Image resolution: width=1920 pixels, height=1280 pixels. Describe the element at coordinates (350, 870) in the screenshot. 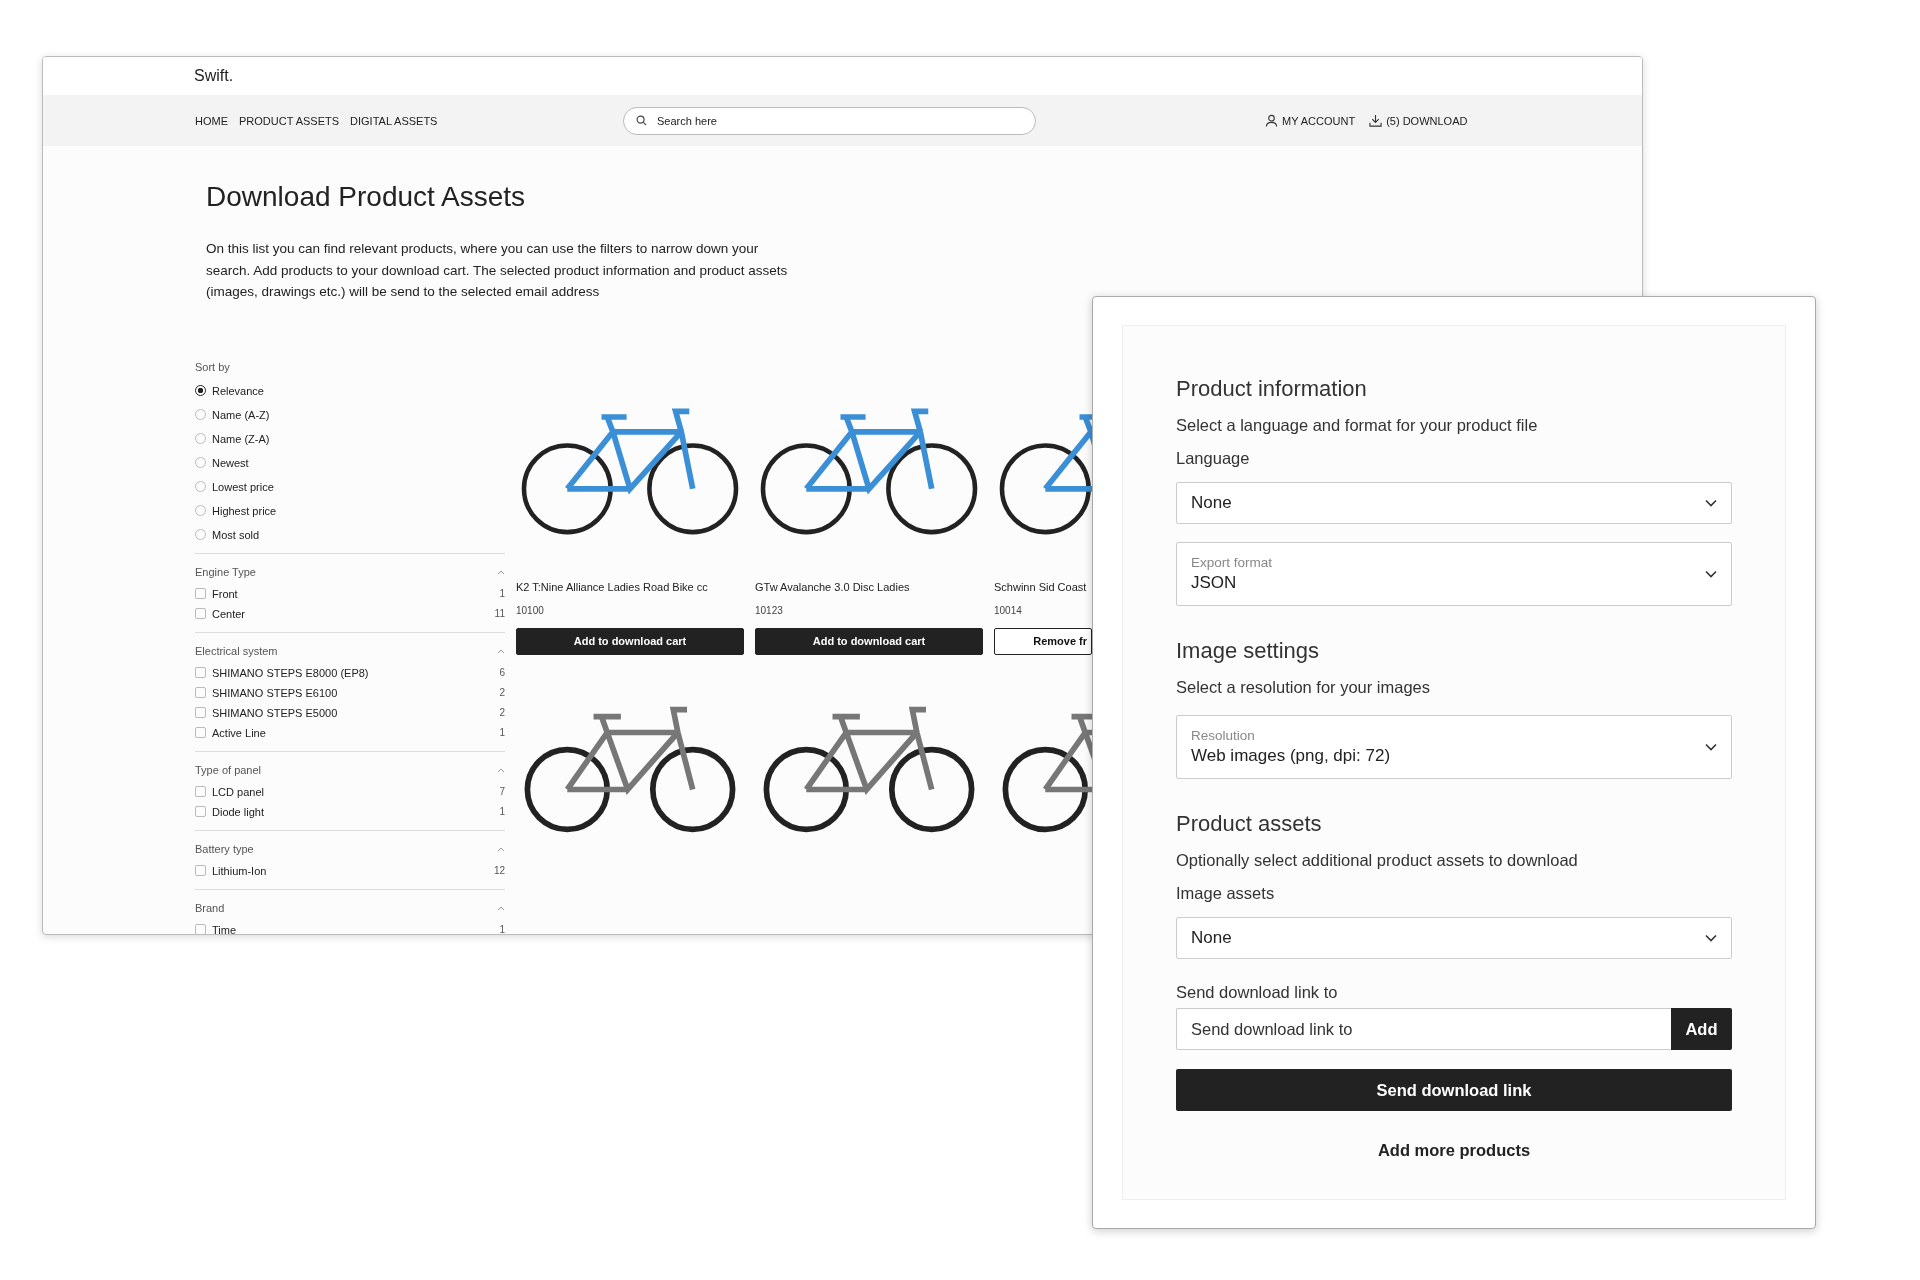

I see `filter-option: Lithium-Ion` at that location.